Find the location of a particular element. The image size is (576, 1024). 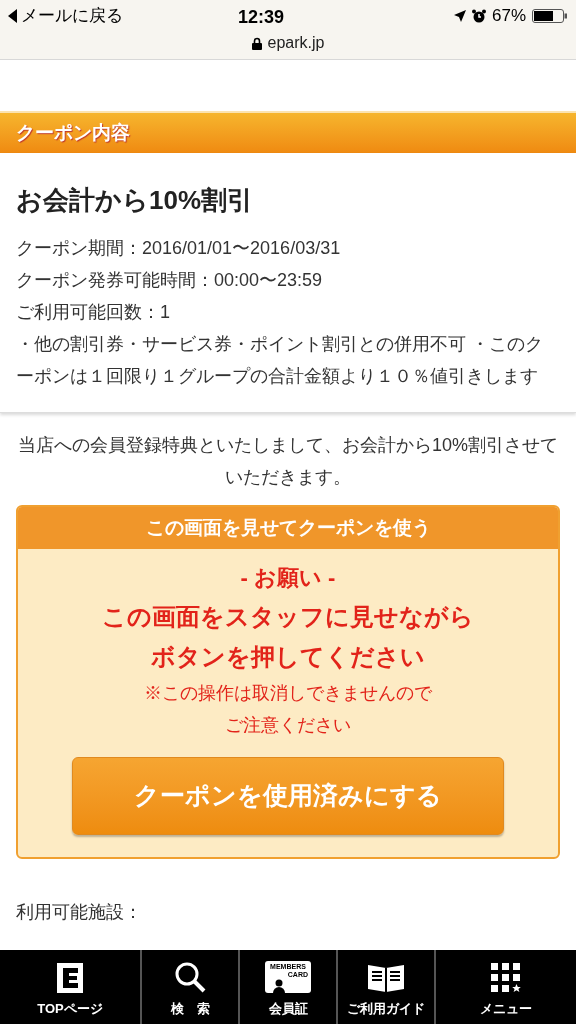

alarm-clock-icon is located at coordinates (478, 16).